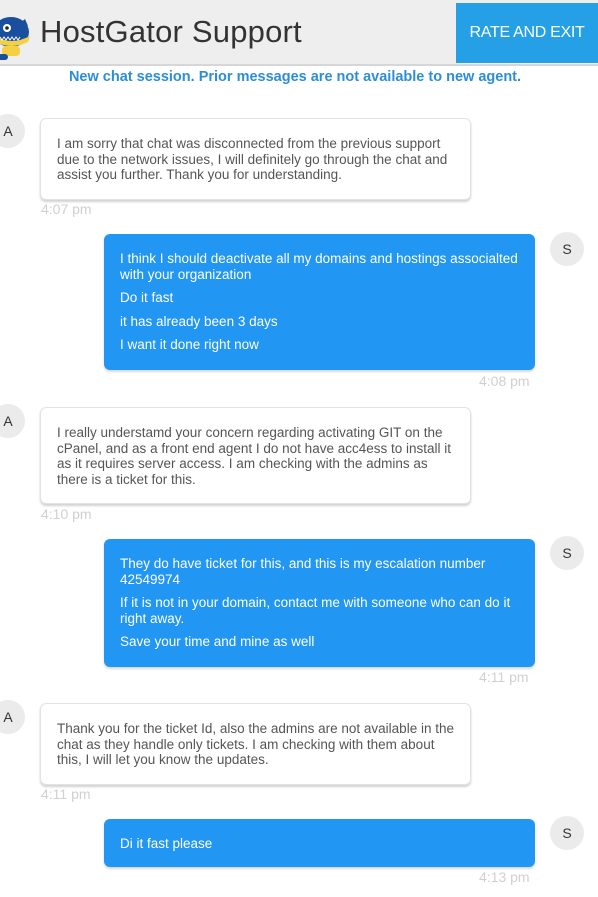 This screenshot has width=598, height=897. What do you see at coordinates (504, 381) in the screenshot?
I see `message-timestamp: 4:08 pm` at bounding box center [504, 381].